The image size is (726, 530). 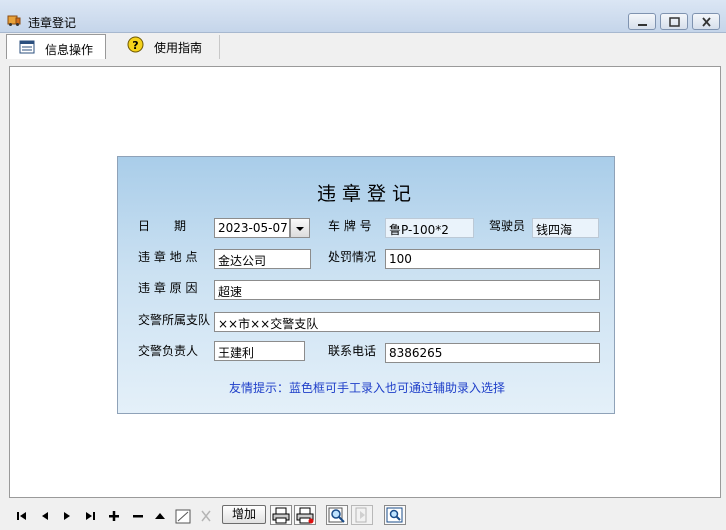 I want to click on hint-text: 友情提示：蓝色框可手工录入也可通过辅助录入选择, so click(x=366, y=388).